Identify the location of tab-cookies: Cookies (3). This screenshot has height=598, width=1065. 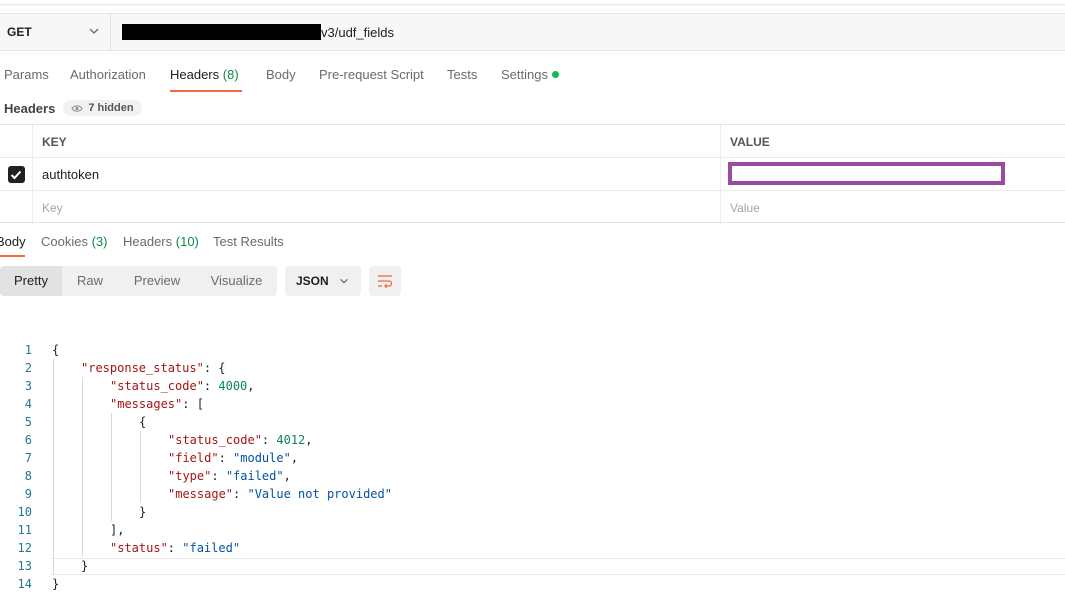
(74, 243).